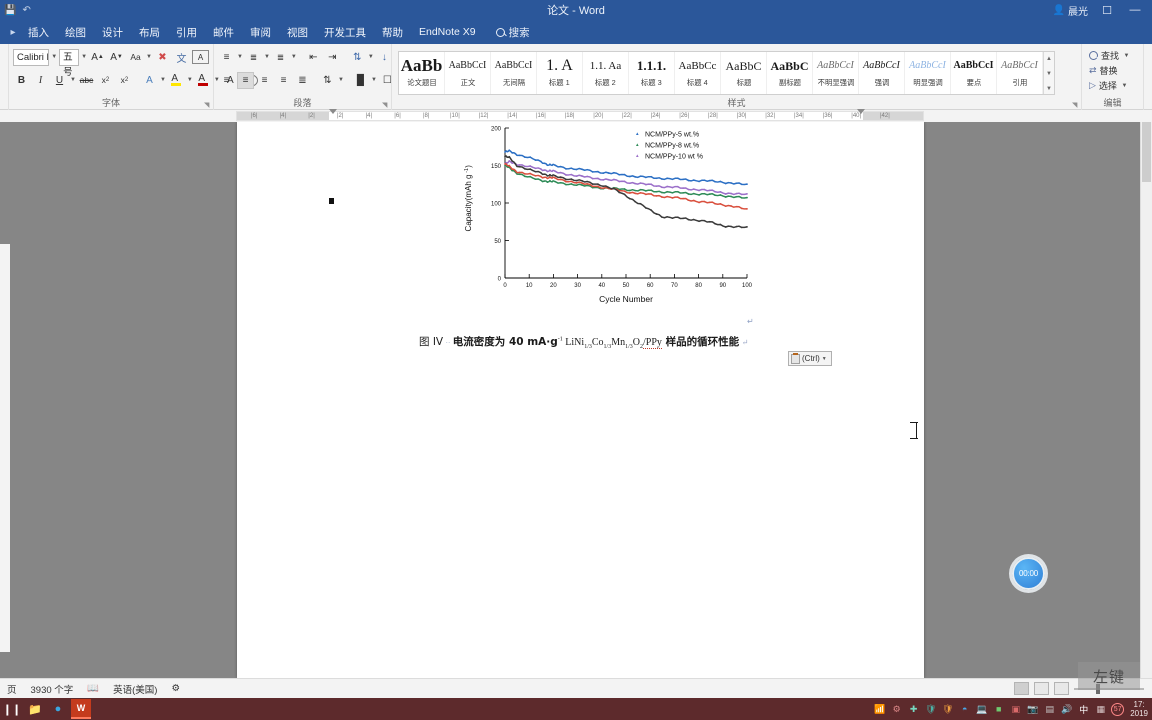  What do you see at coordinates (384, 57) in the screenshot?
I see `sort-az-icon: ↓` at bounding box center [384, 57].